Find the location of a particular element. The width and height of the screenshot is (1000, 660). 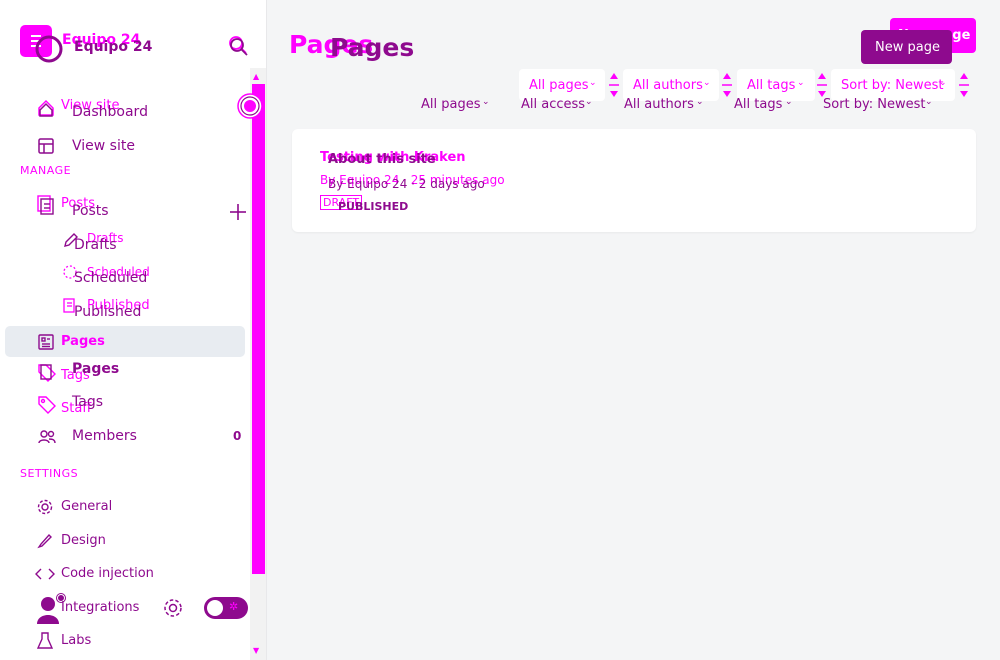

manage-heading: MANAGE is located at coordinates (46, 170).